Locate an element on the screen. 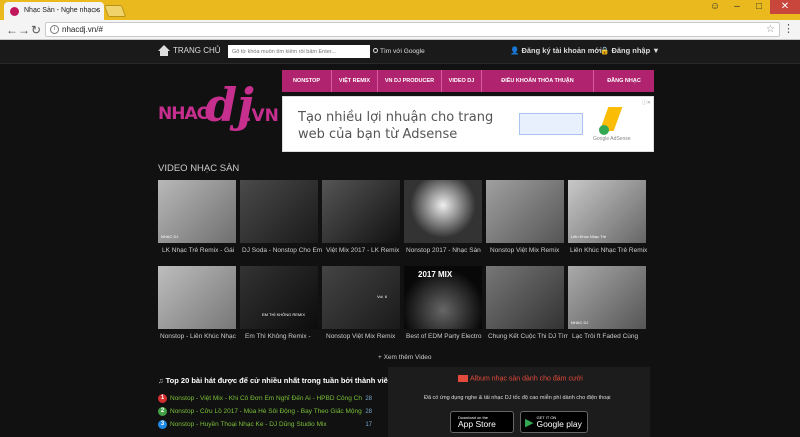  more-videos-link: + Xem thêm Video is located at coordinates (405, 357).